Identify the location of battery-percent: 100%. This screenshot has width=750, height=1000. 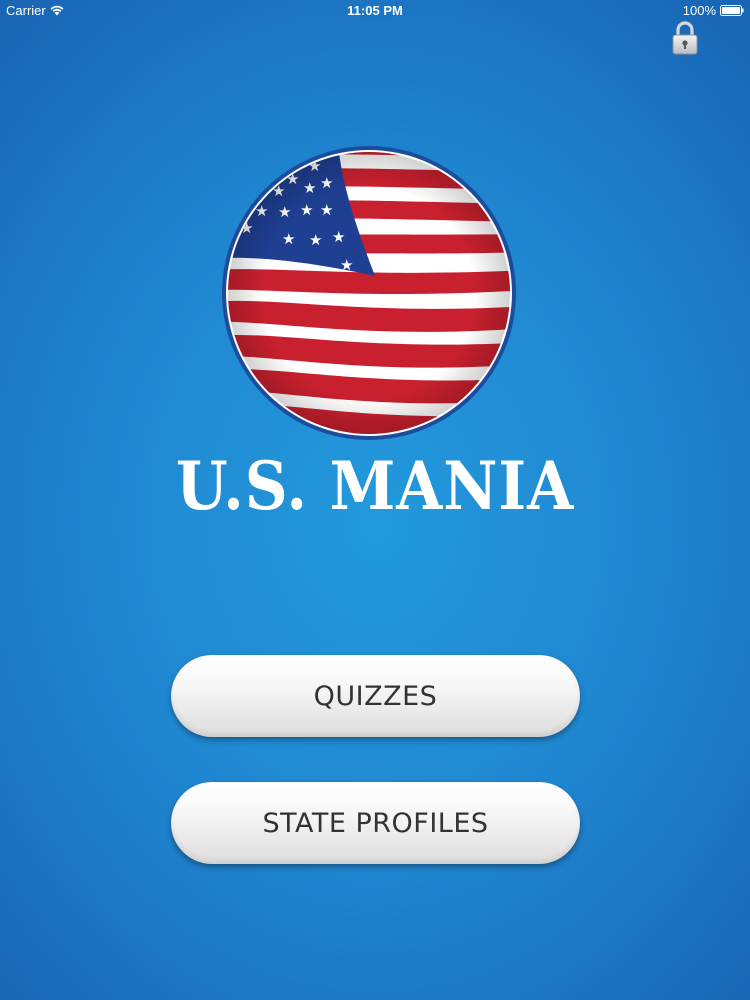
(699, 10).